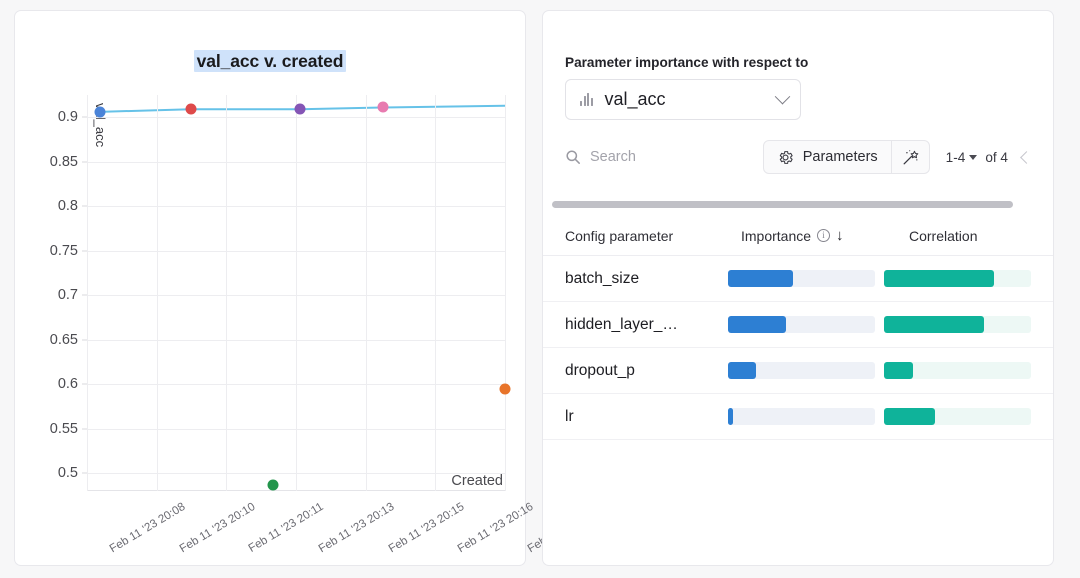  What do you see at coordinates (970, 236) in the screenshot?
I see `column-header-correlation: Correlation` at bounding box center [970, 236].